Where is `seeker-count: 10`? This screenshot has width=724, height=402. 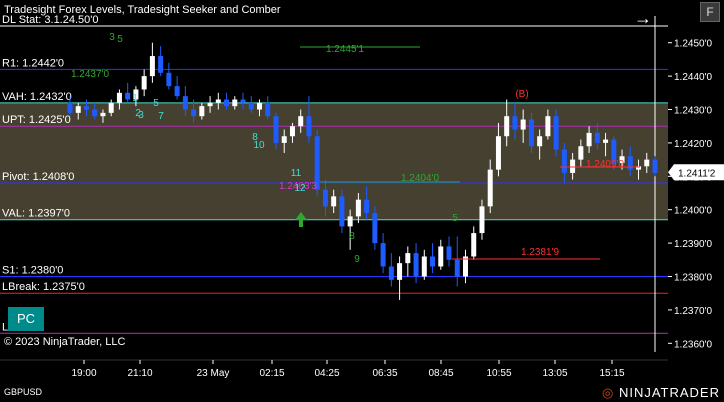
seeker-count: 10 is located at coordinates (259, 145).